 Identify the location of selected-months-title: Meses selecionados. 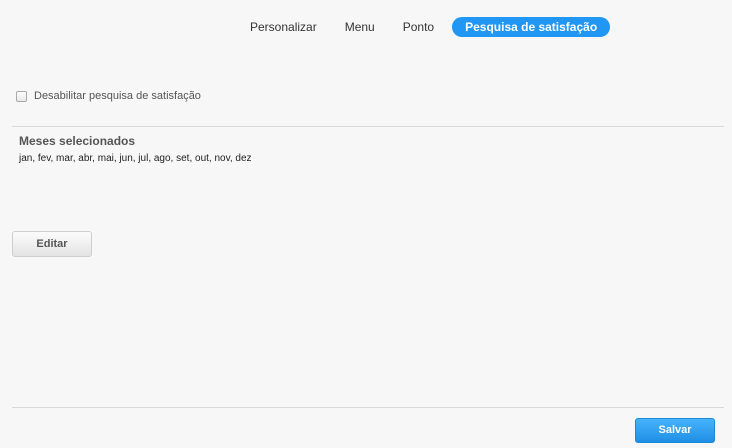
(77, 141).